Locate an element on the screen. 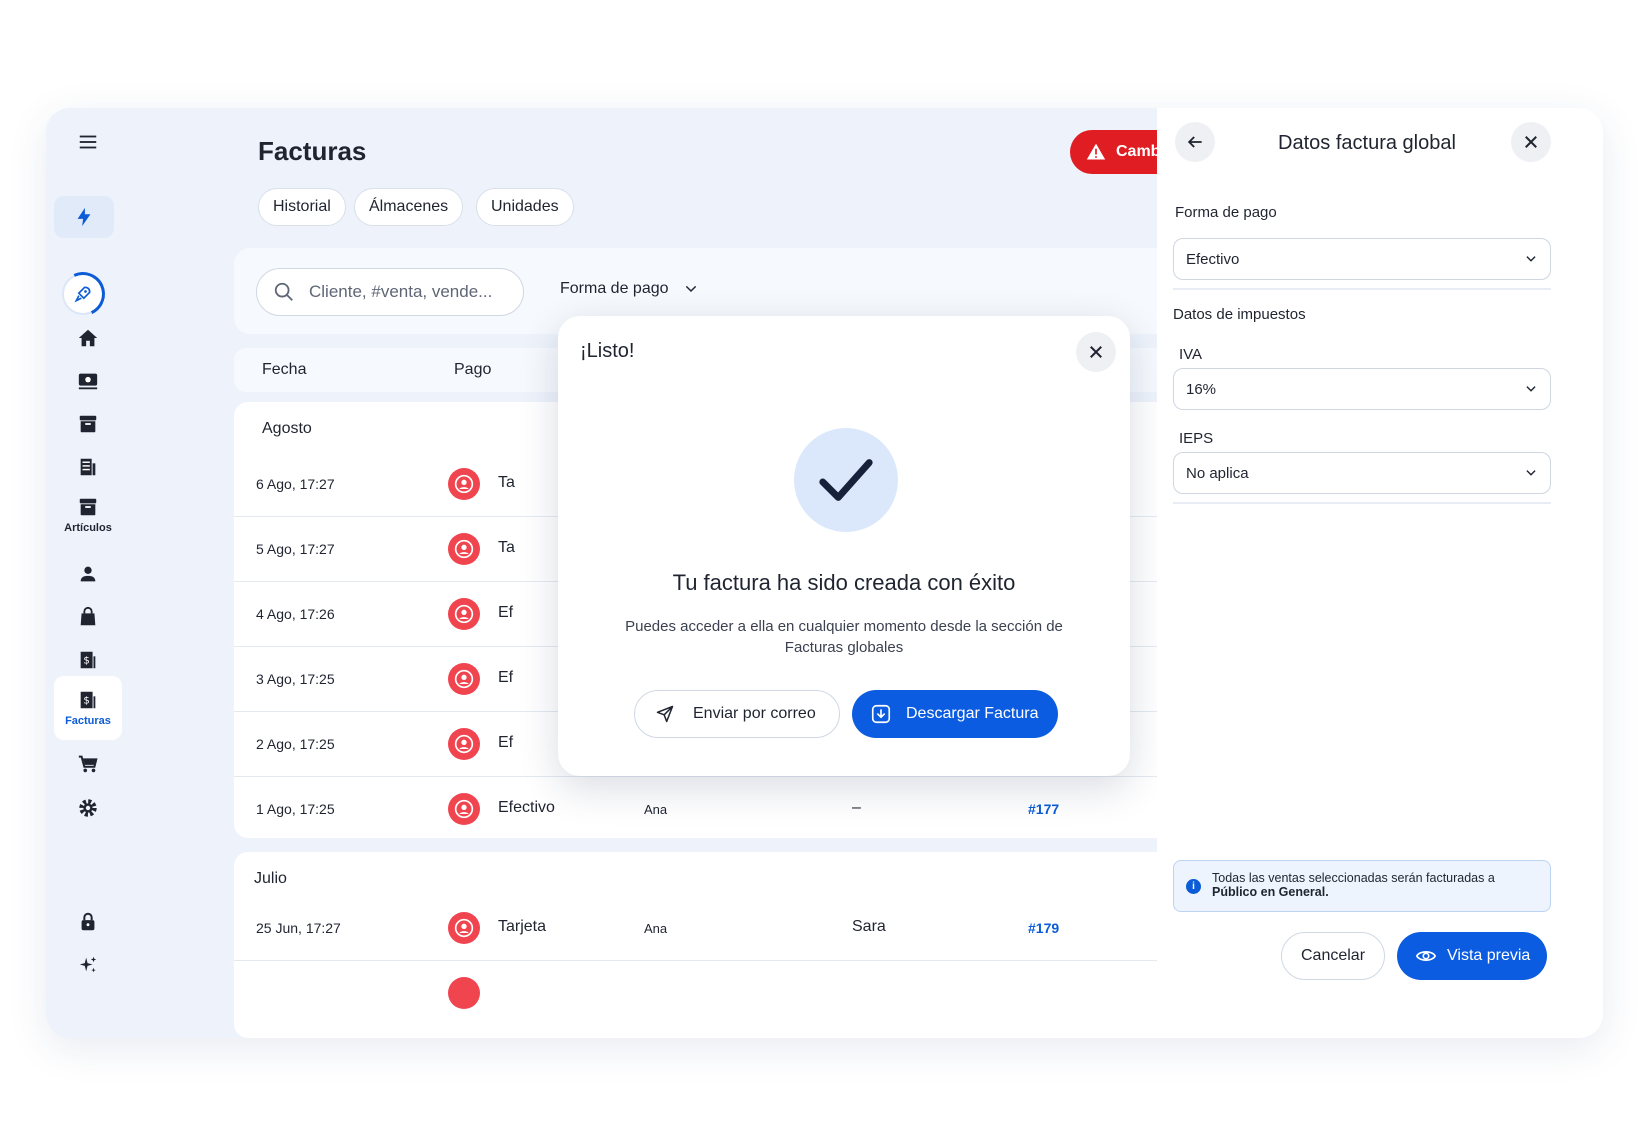 Image resolution: width=1646 pixels, height=1140 pixels. ieps-label: IEPS is located at coordinates (1196, 438).